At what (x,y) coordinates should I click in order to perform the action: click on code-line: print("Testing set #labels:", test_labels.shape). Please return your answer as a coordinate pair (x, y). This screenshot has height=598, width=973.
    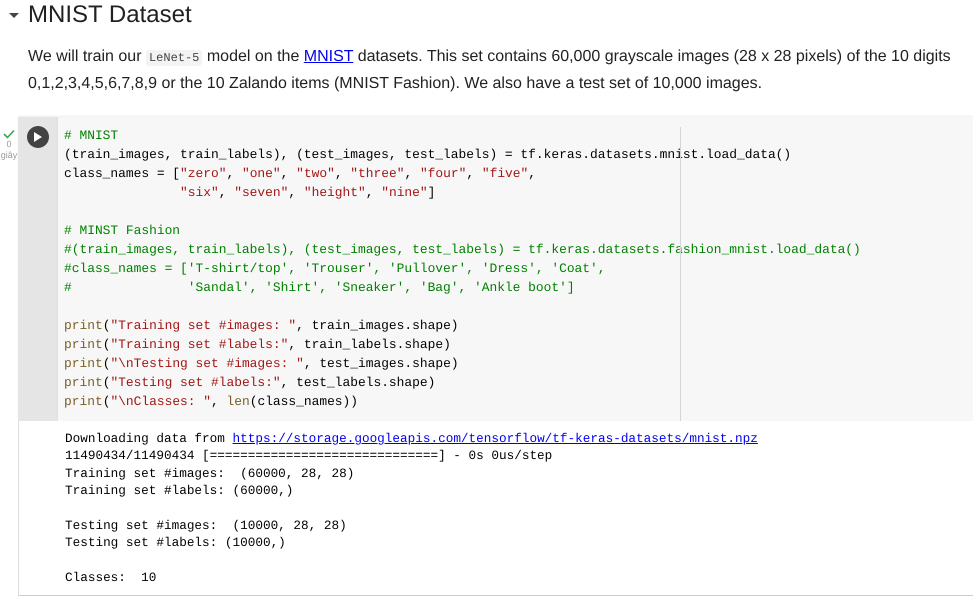
    Looking at the image, I should click on (250, 383).